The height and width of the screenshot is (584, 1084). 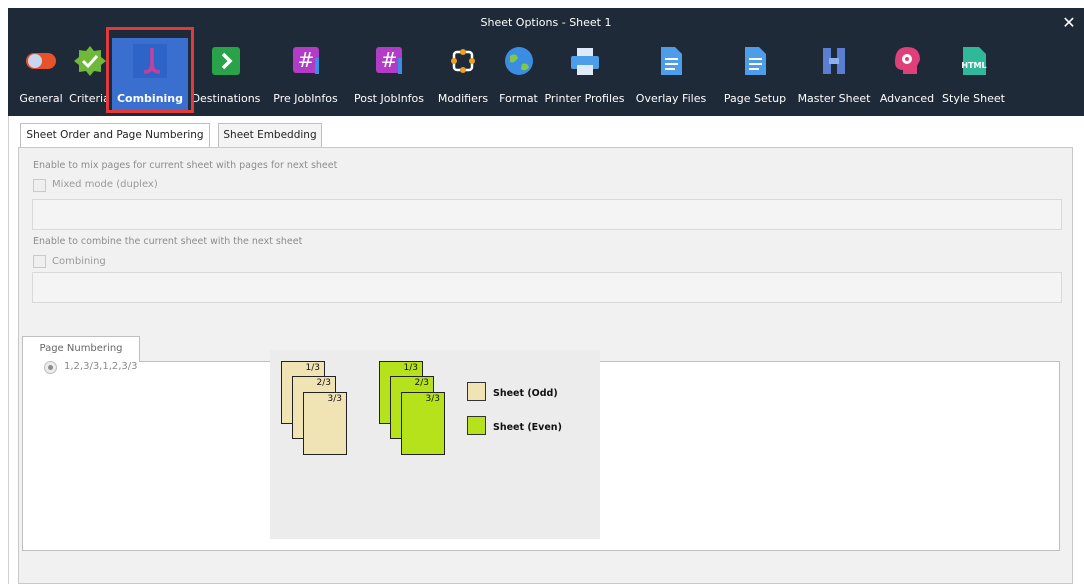 I want to click on tool-modifiers: Modifiers, so click(x=463, y=75).